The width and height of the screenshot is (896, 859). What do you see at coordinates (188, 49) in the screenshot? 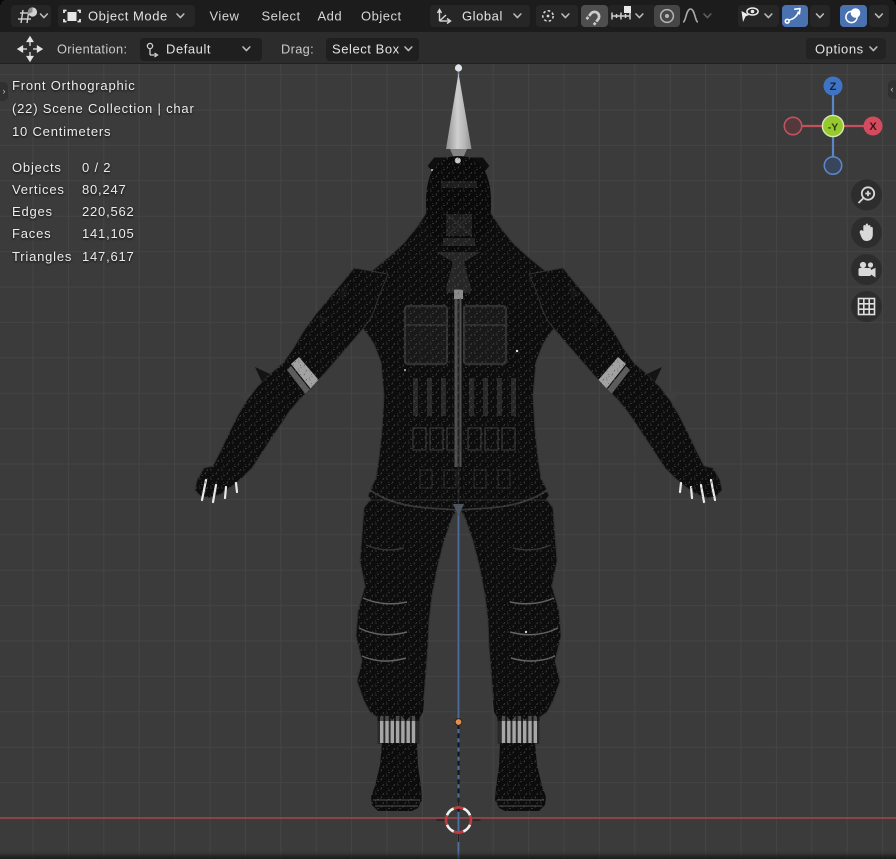
I see `svg-text: Default` at bounding box center [188, 49].